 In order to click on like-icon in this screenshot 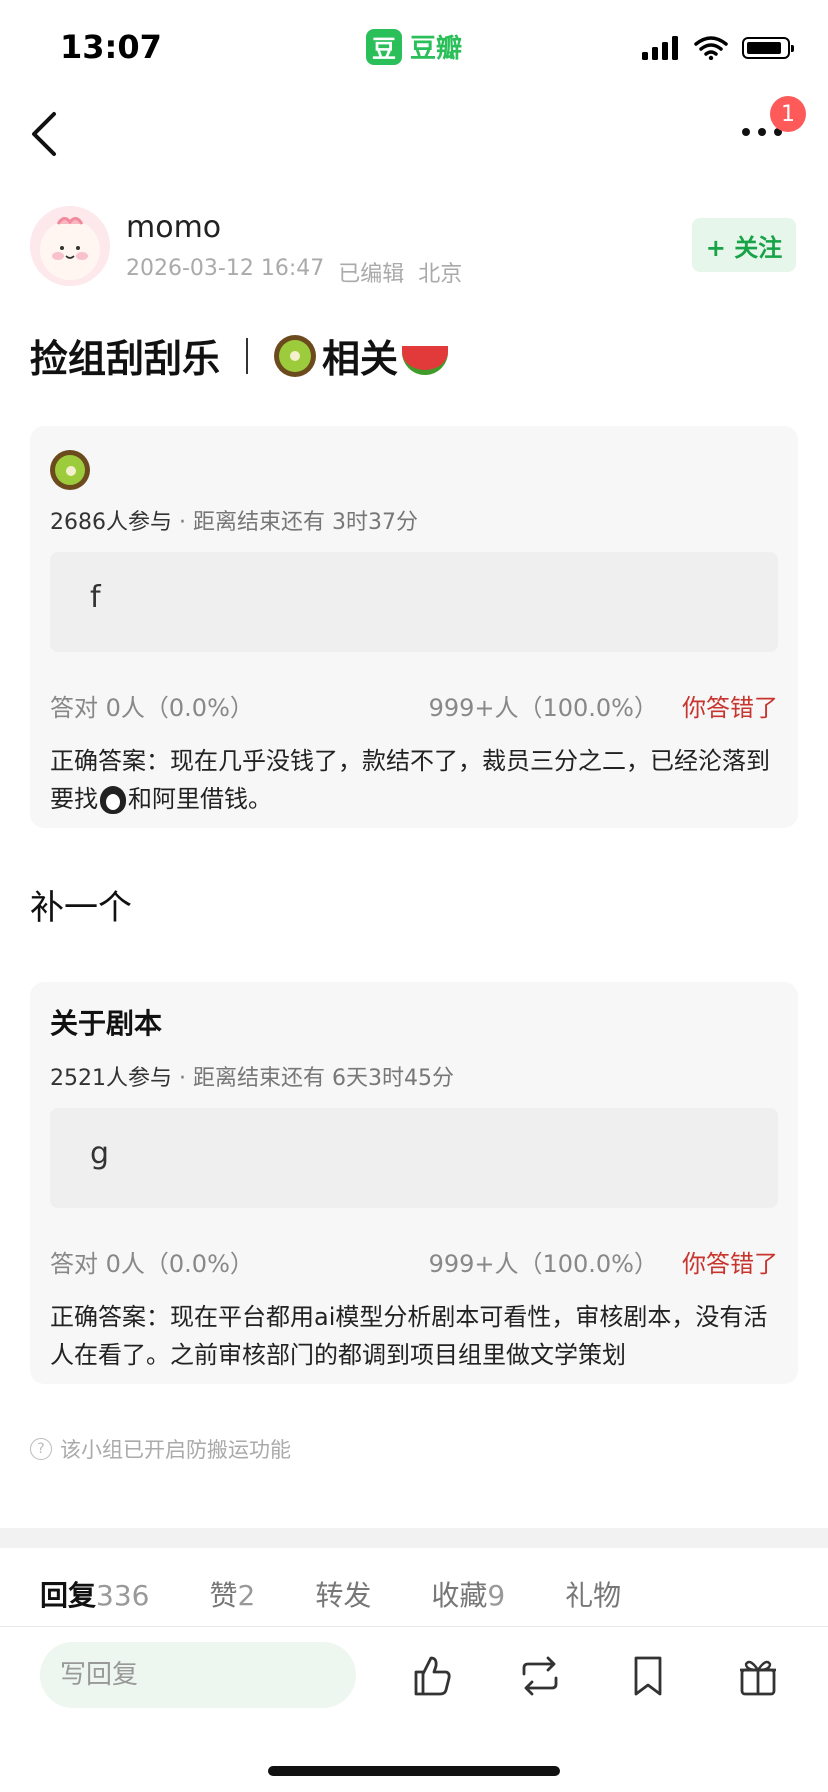, I will do `click(432, 1676)`.